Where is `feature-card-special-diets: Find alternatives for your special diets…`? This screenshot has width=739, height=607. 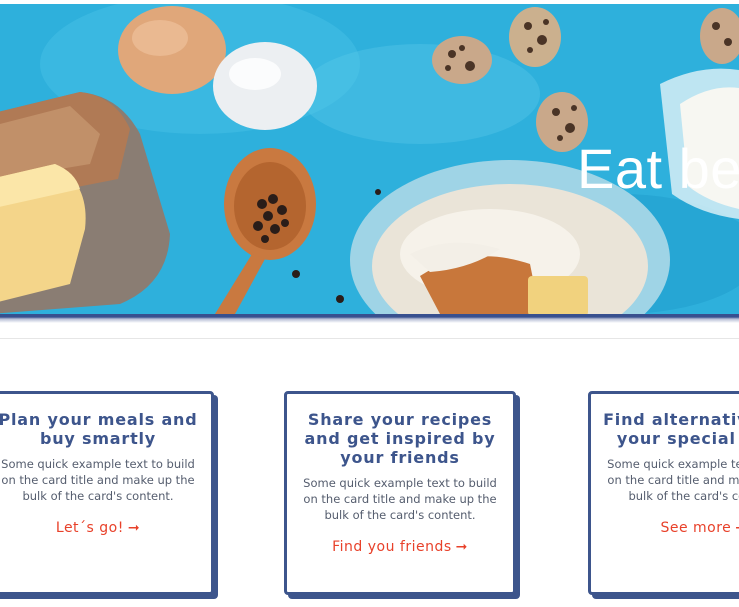 feature-card-special-diets: Find alternatives for your special diets… is located at coordinates (663, 493).